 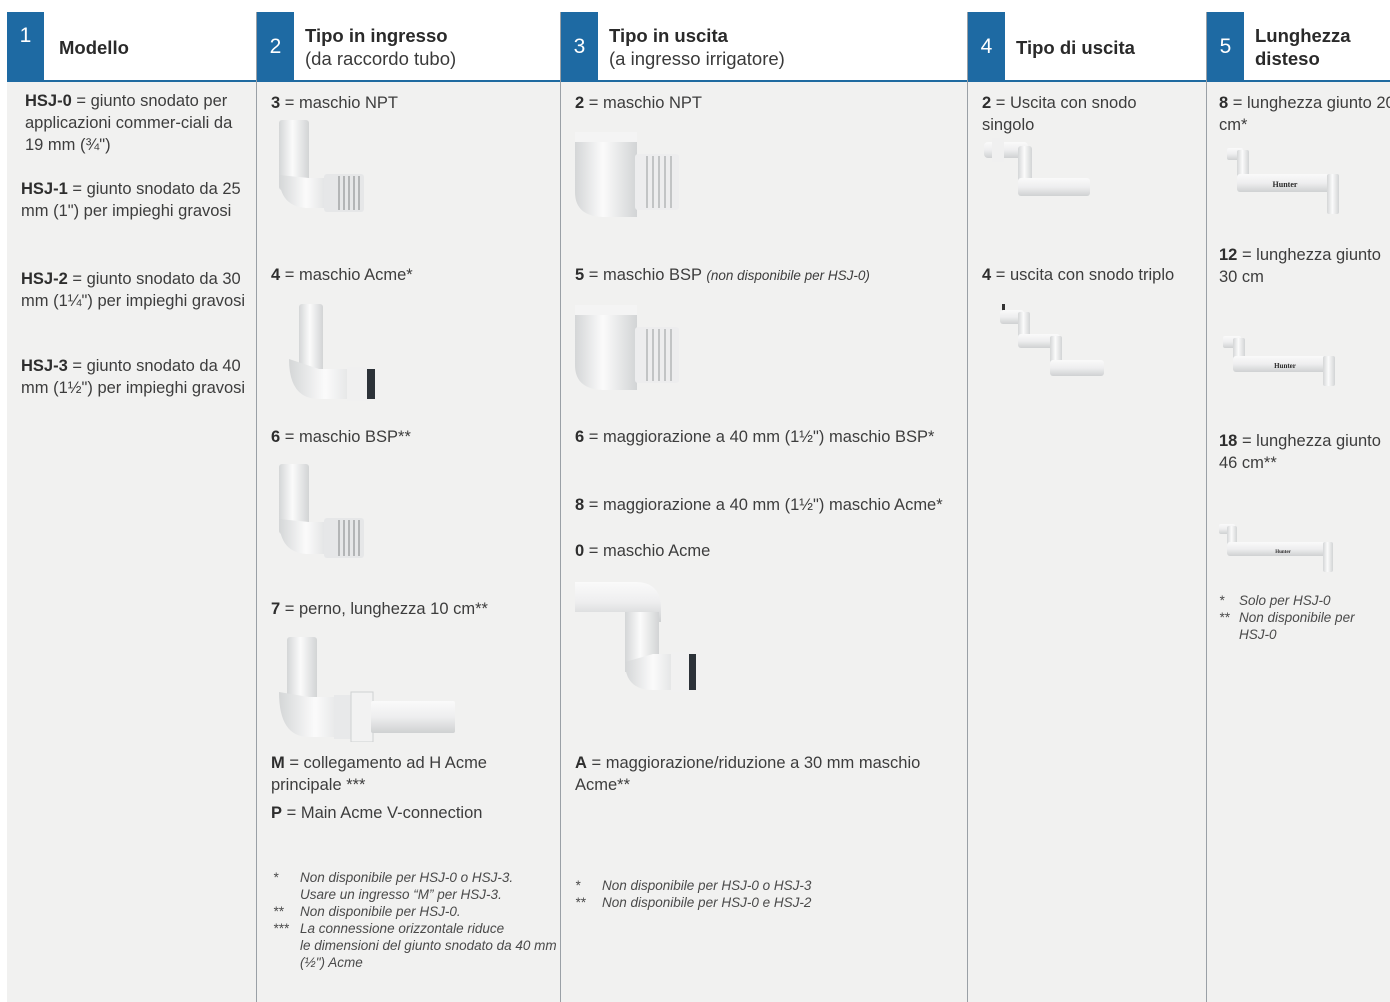 What do you see at coordinates (1303, 47) in the screenshot?
I see `column-title: Lunghezza disteso` at bounding box center [1303, 47].